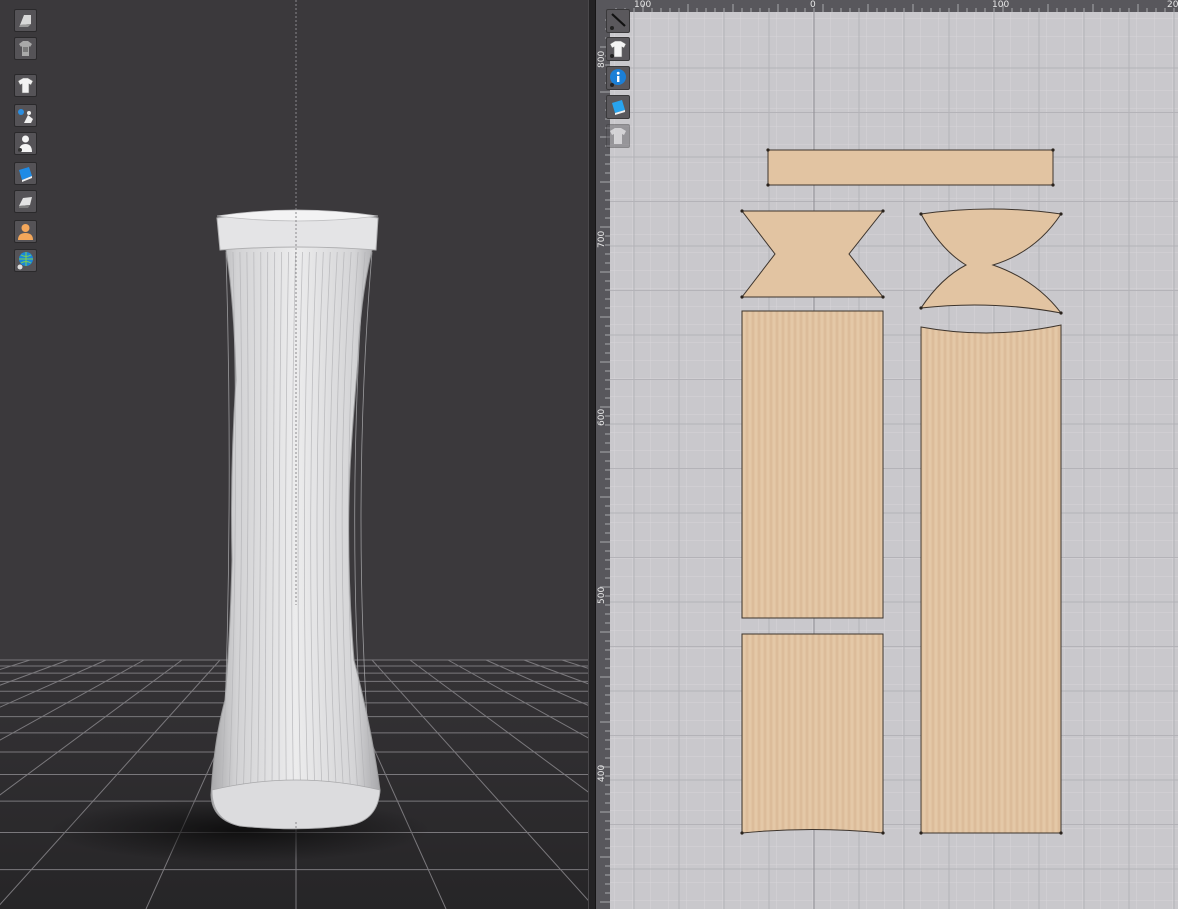 The height and width of the screenshot is (909, 1178). I want to click on ruler-top-label: 0, so click(813, 5).